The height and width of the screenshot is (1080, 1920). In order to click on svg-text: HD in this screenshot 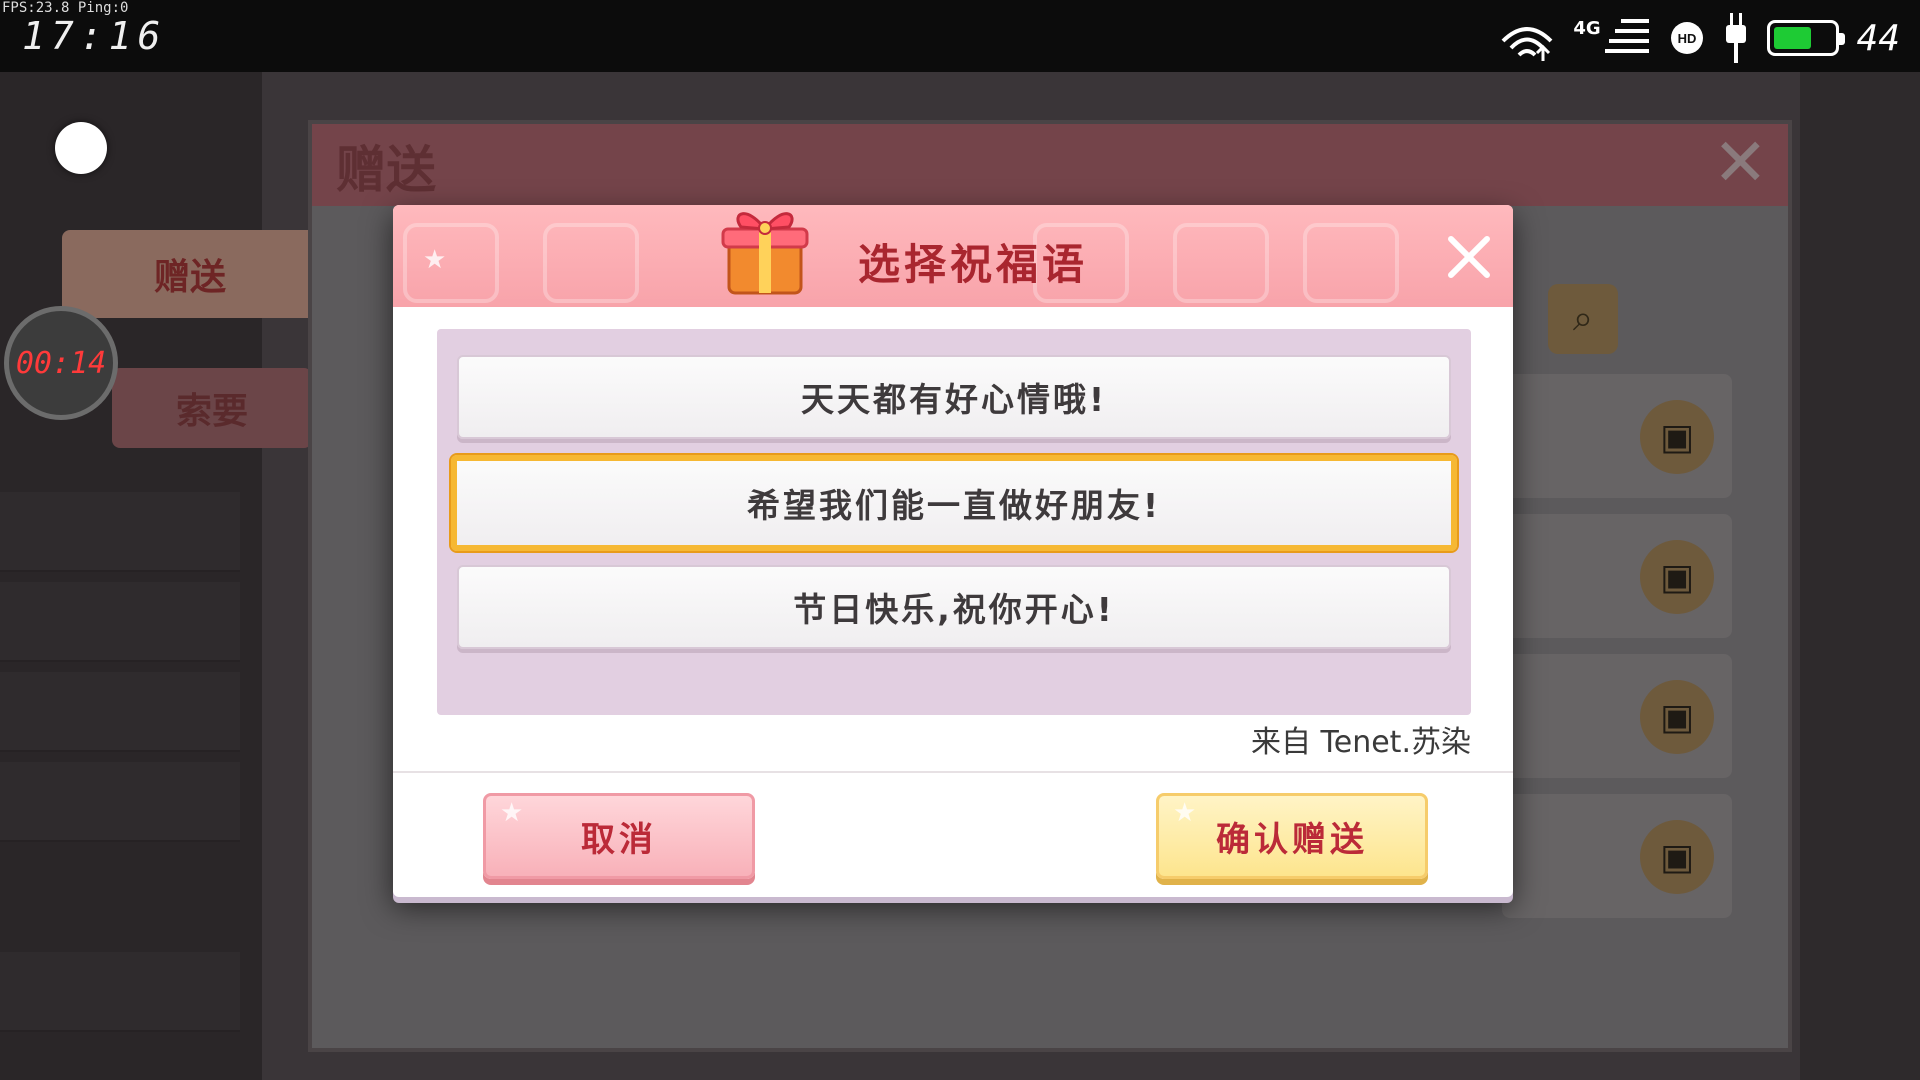, I will do `click(1686, 38)`.